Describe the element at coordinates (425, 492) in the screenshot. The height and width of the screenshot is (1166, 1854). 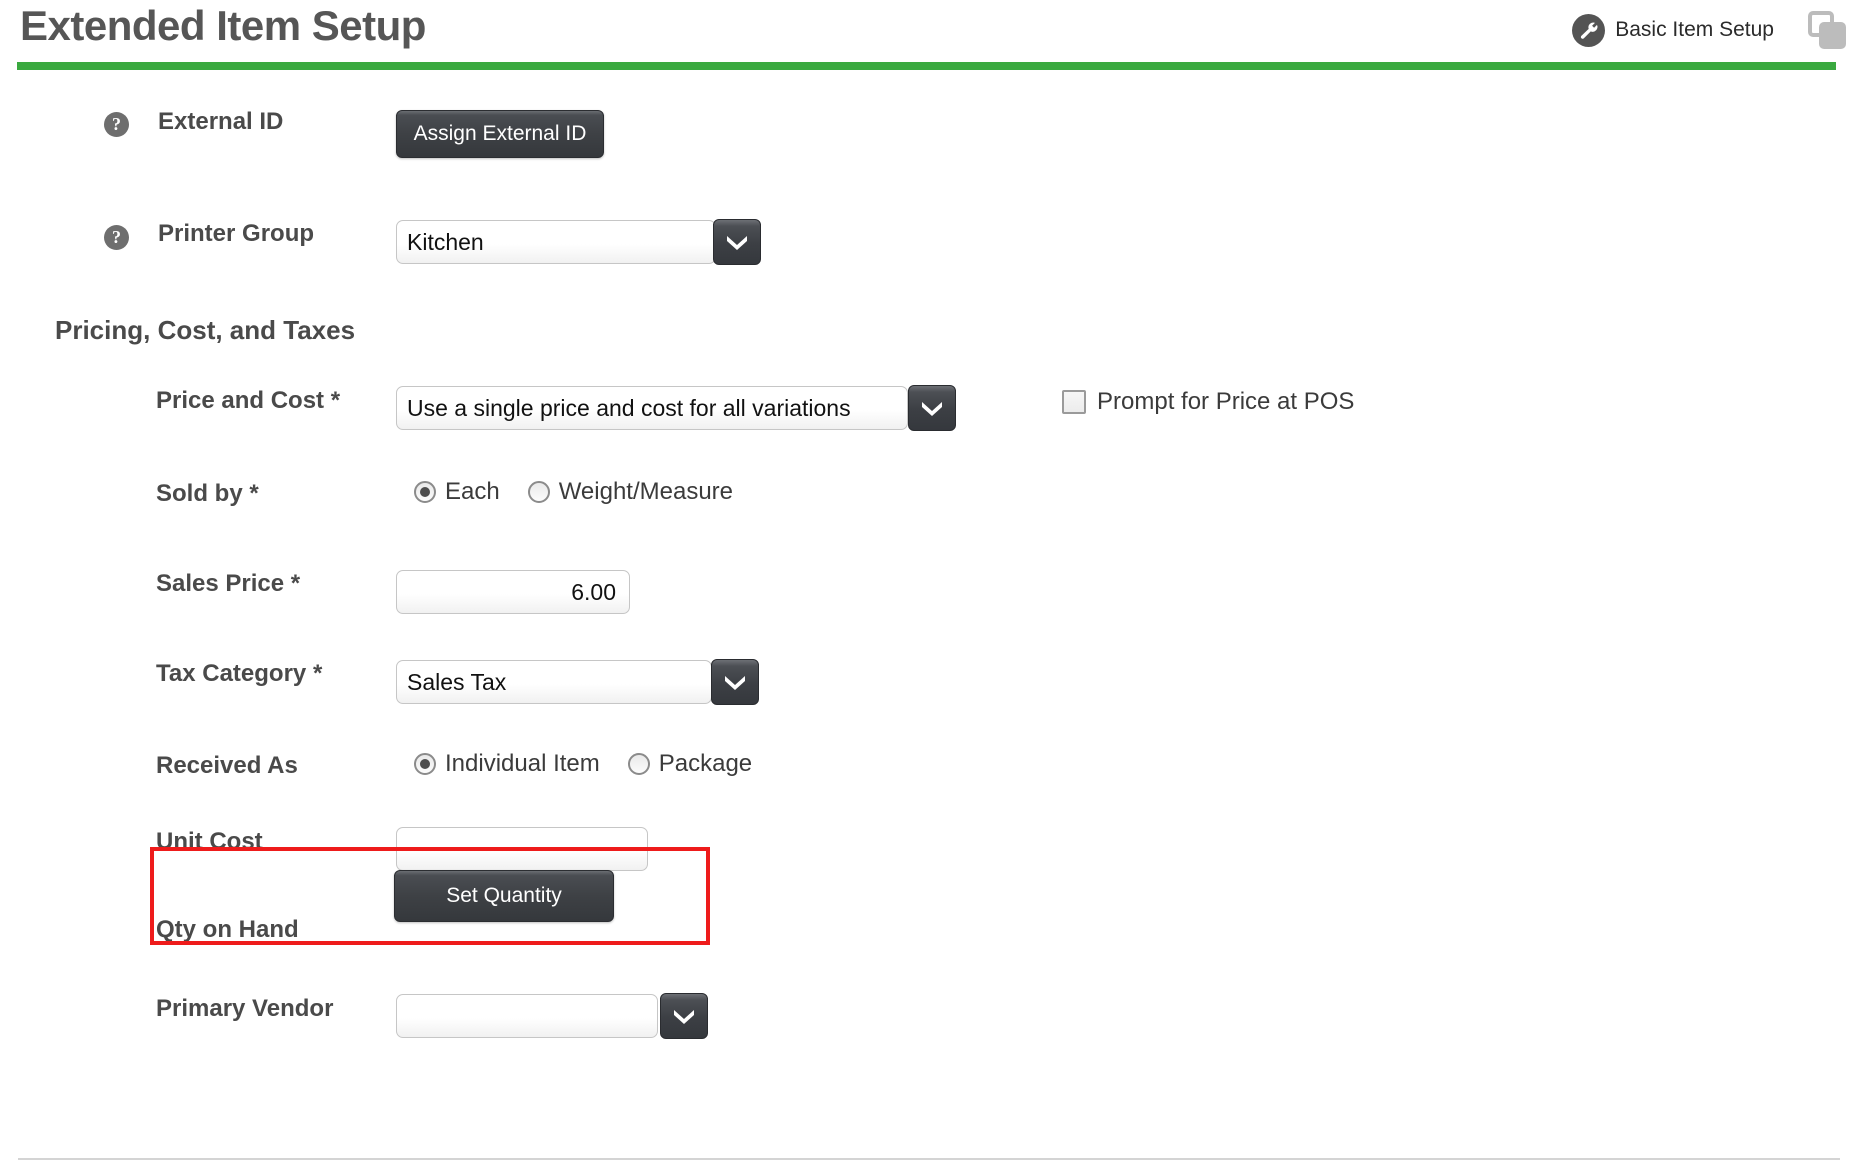
I see `radio-icon-each` at that location.